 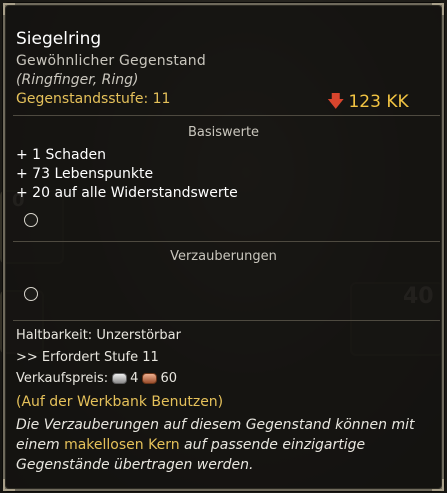 What do you see at coordinates (82, 99) in the screenshot?
I see `item-level-label: Gegenstandsstufe:` at bounding box center [82, 99].